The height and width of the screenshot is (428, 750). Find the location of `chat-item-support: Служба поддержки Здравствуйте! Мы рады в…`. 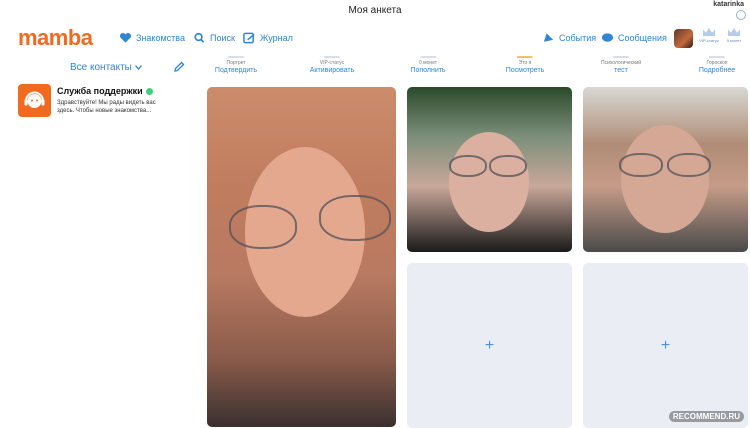

chat-item-support: Служба поддержки Здравствуйте! Мы рады в… is located at coordinates (104, 104).